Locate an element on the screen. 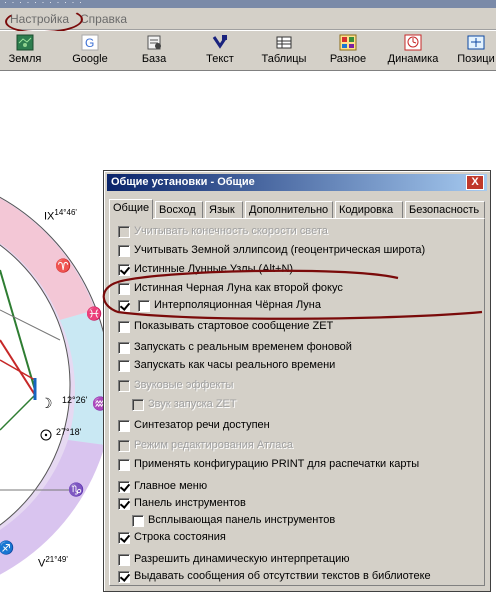 The width and height of the screenshot is (496, 601). tab-language: Язык is located at coordinates (224, 209).